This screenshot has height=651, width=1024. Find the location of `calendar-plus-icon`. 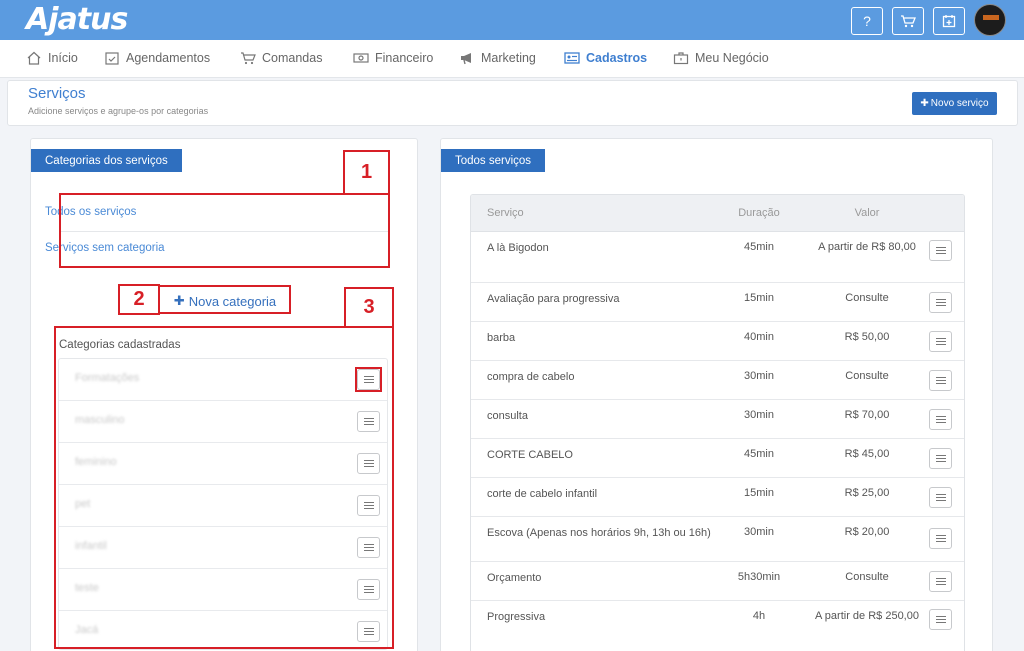

calendar-plus-icon is located at coordinates (949, 21).